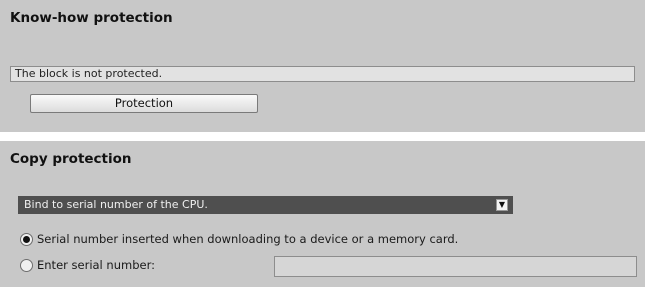 Image resolution: width=645 pixels, height=287 pixels. What do you see at coordinates (144, 103) in the screenshot?
I see `protection-button: Protection` at bounding box center [144, 103].